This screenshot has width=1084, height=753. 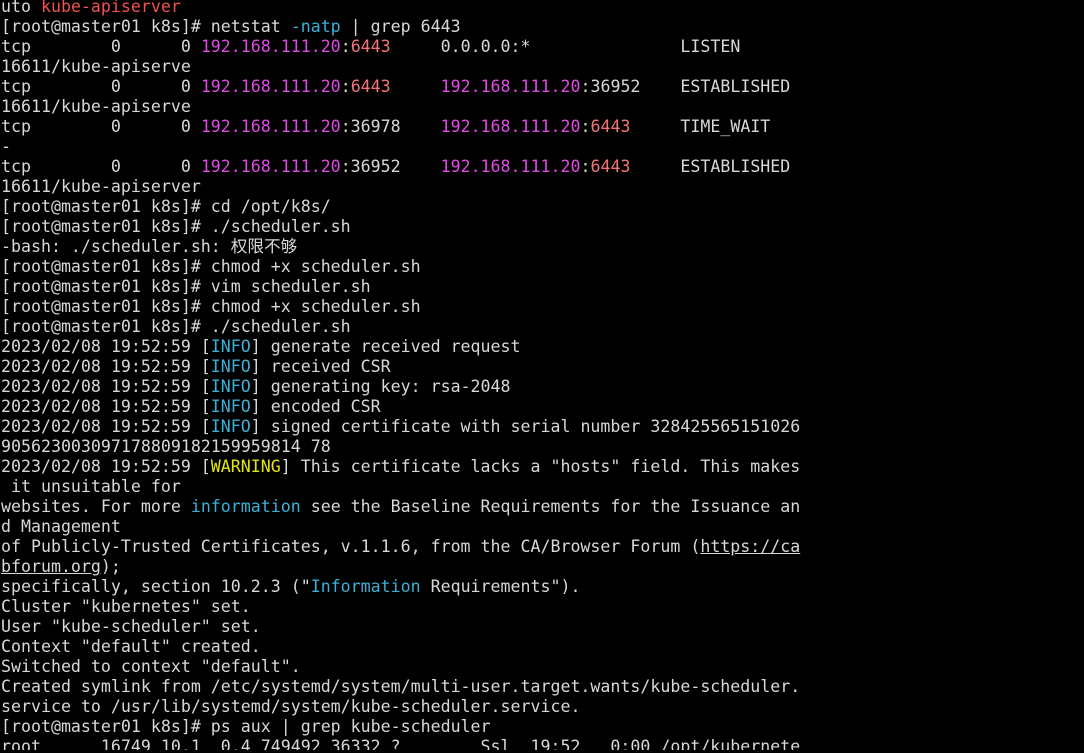 I want to click on terminal-text-segment: information, so click(x=245, y=506).